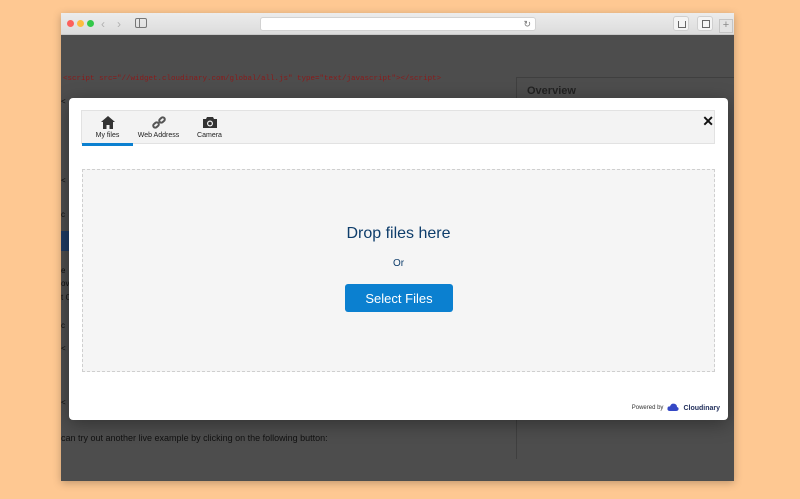 This screenshot has height=499, width=800. What do you see at coordinates (705, 23) in the screenshot?
I see `show-tabs-icon` at bounding box center [705, 23].